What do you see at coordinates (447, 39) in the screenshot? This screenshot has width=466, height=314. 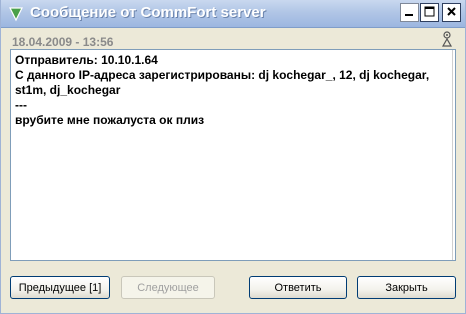 I see `person-icon` at bounding box center [447, 39].